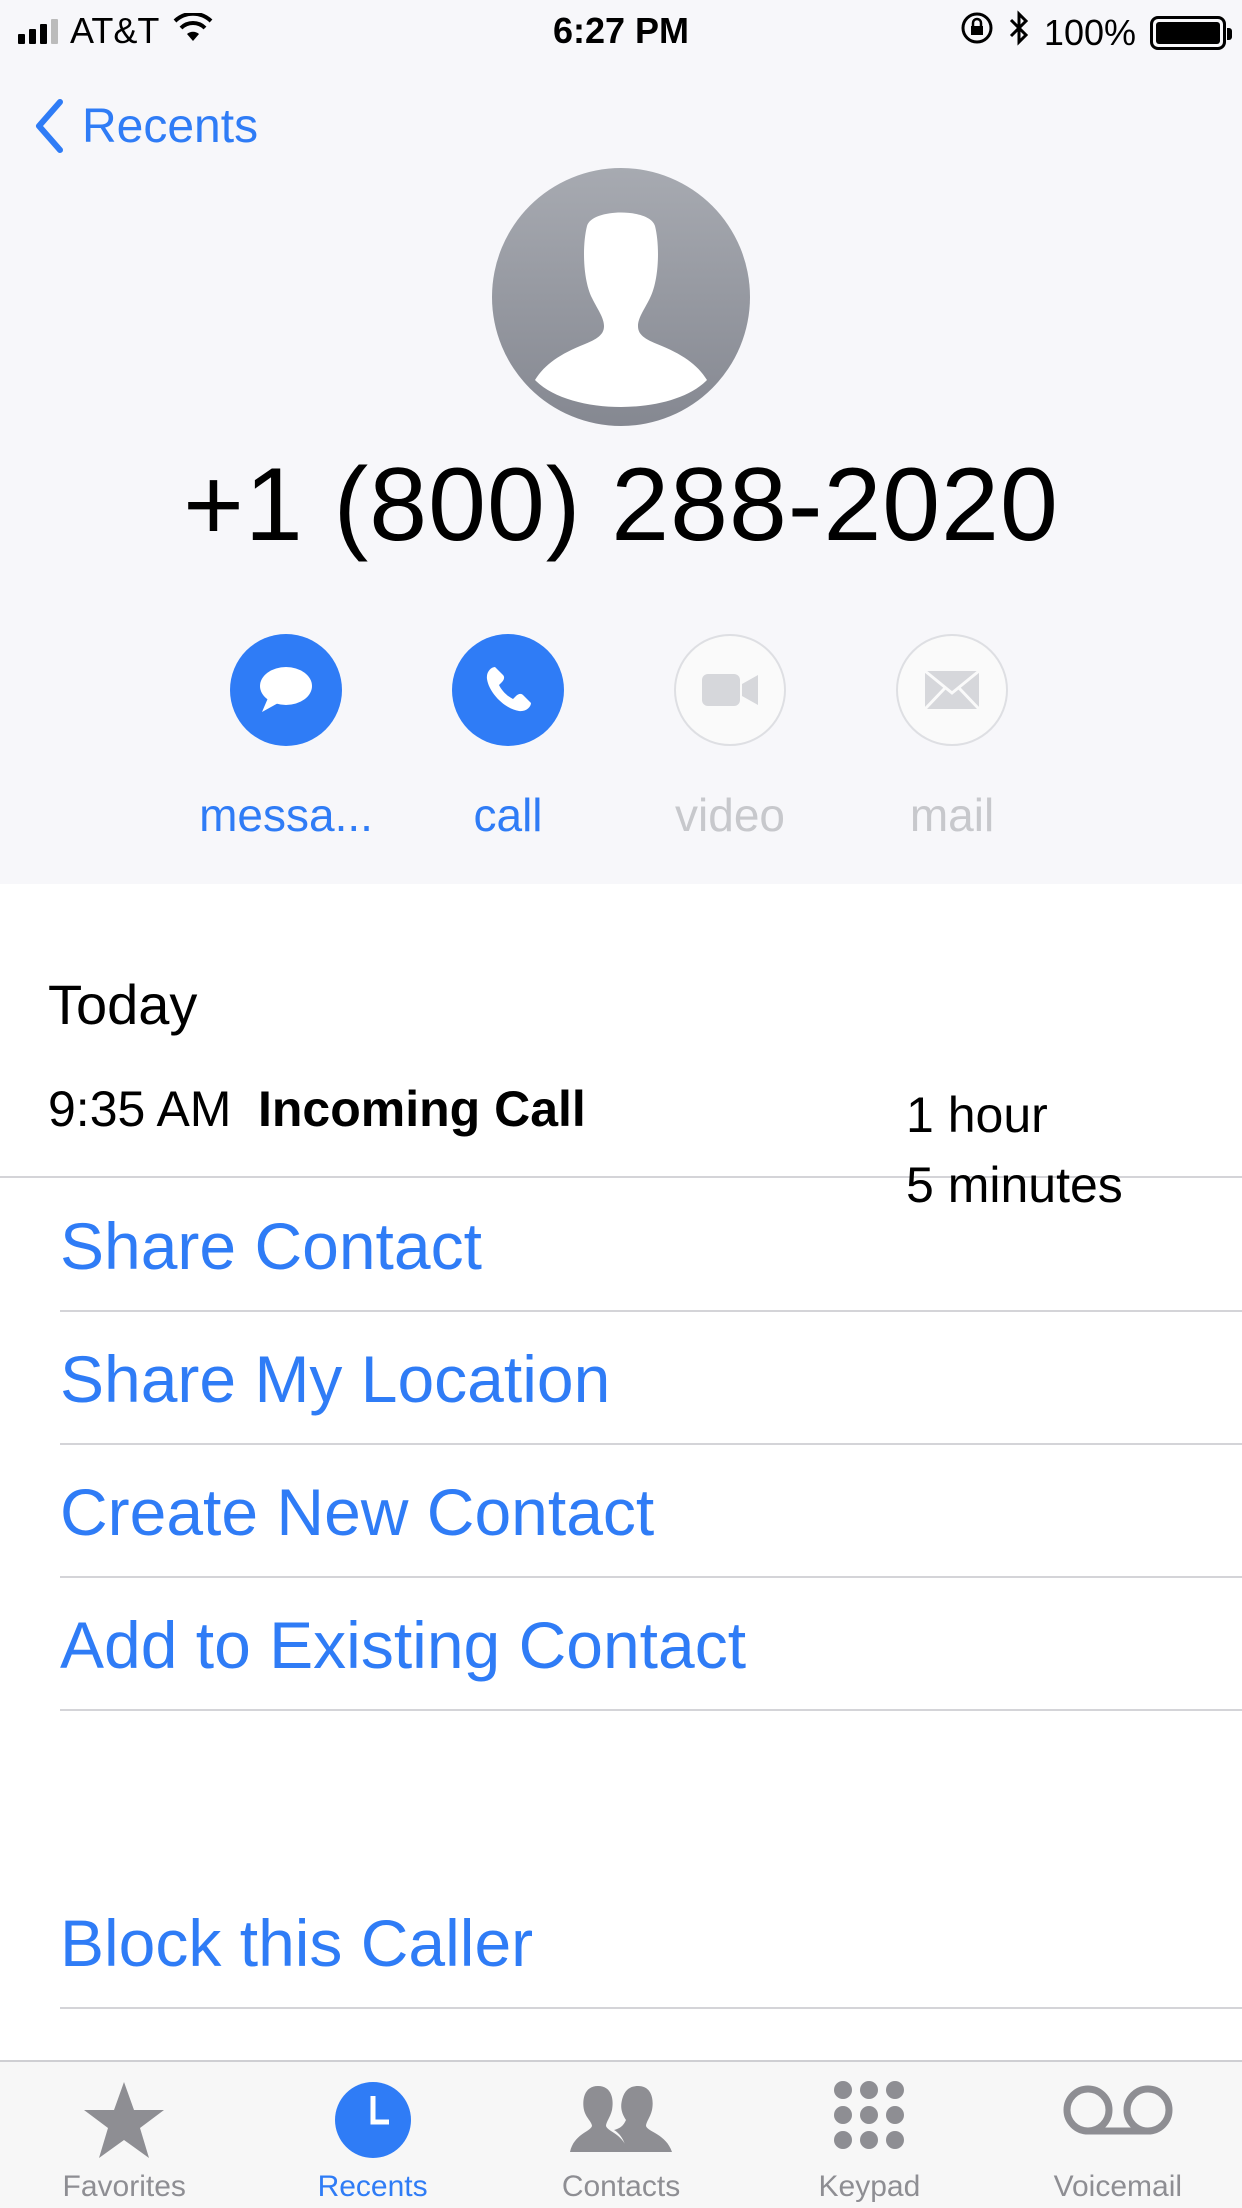 This screenshot has width=1242, height=2208. I want to click on avatar, so click(621, 297).